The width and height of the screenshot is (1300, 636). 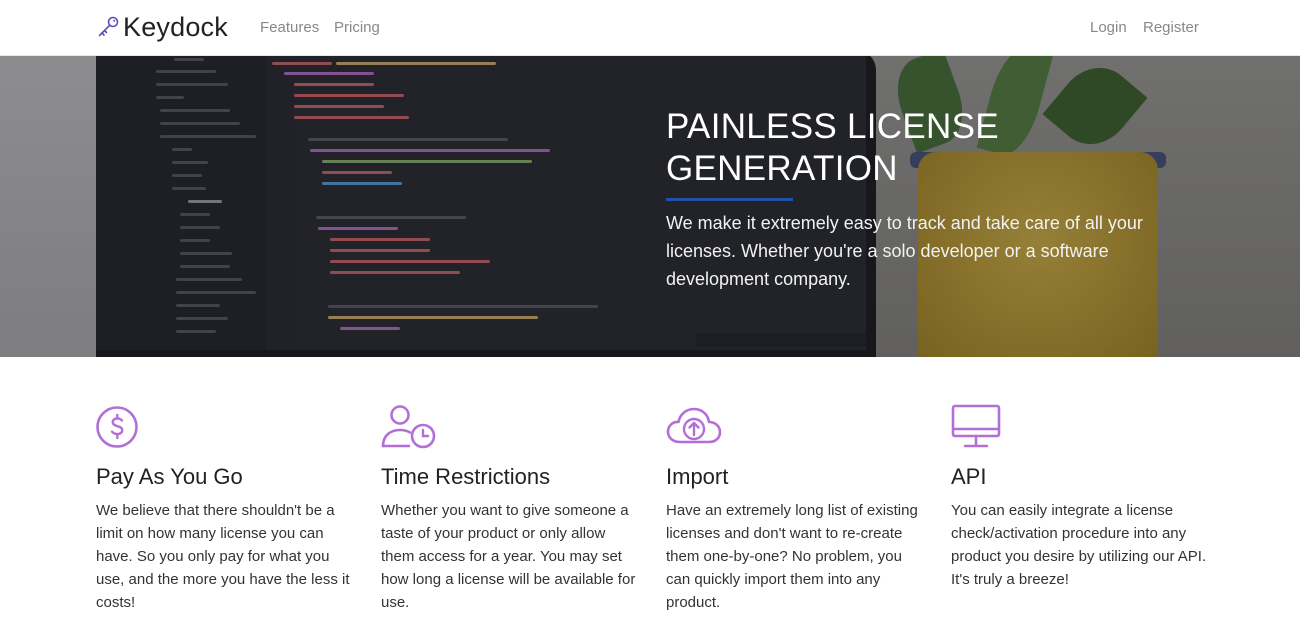 I want to click on feature-title: Import, so click(x=697, y=476).